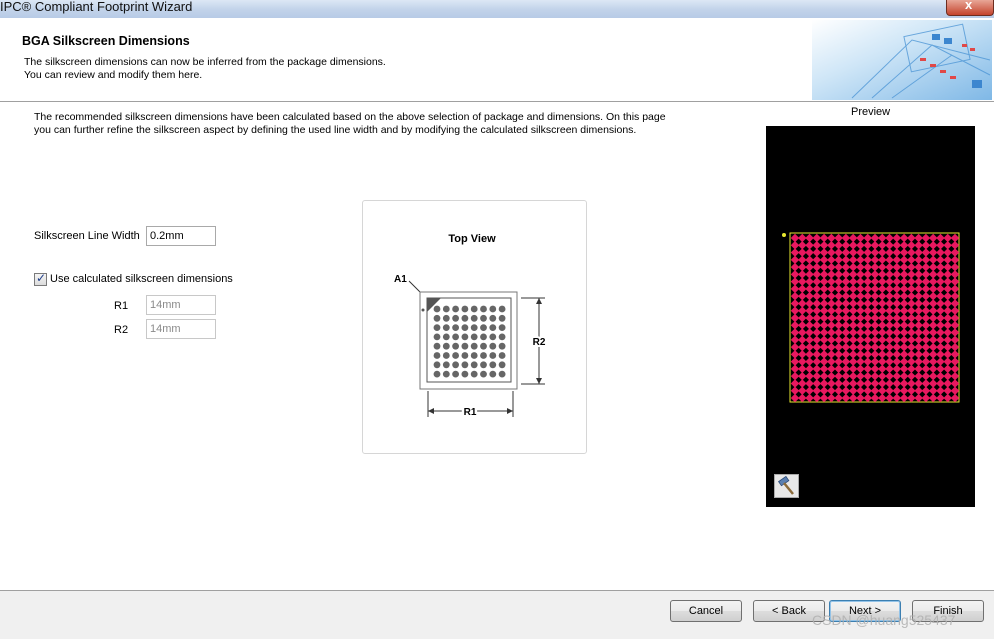 The width and height of the screenshot is (994, 639). I want to click on cancel-button: Cancel, so click(706, 611).